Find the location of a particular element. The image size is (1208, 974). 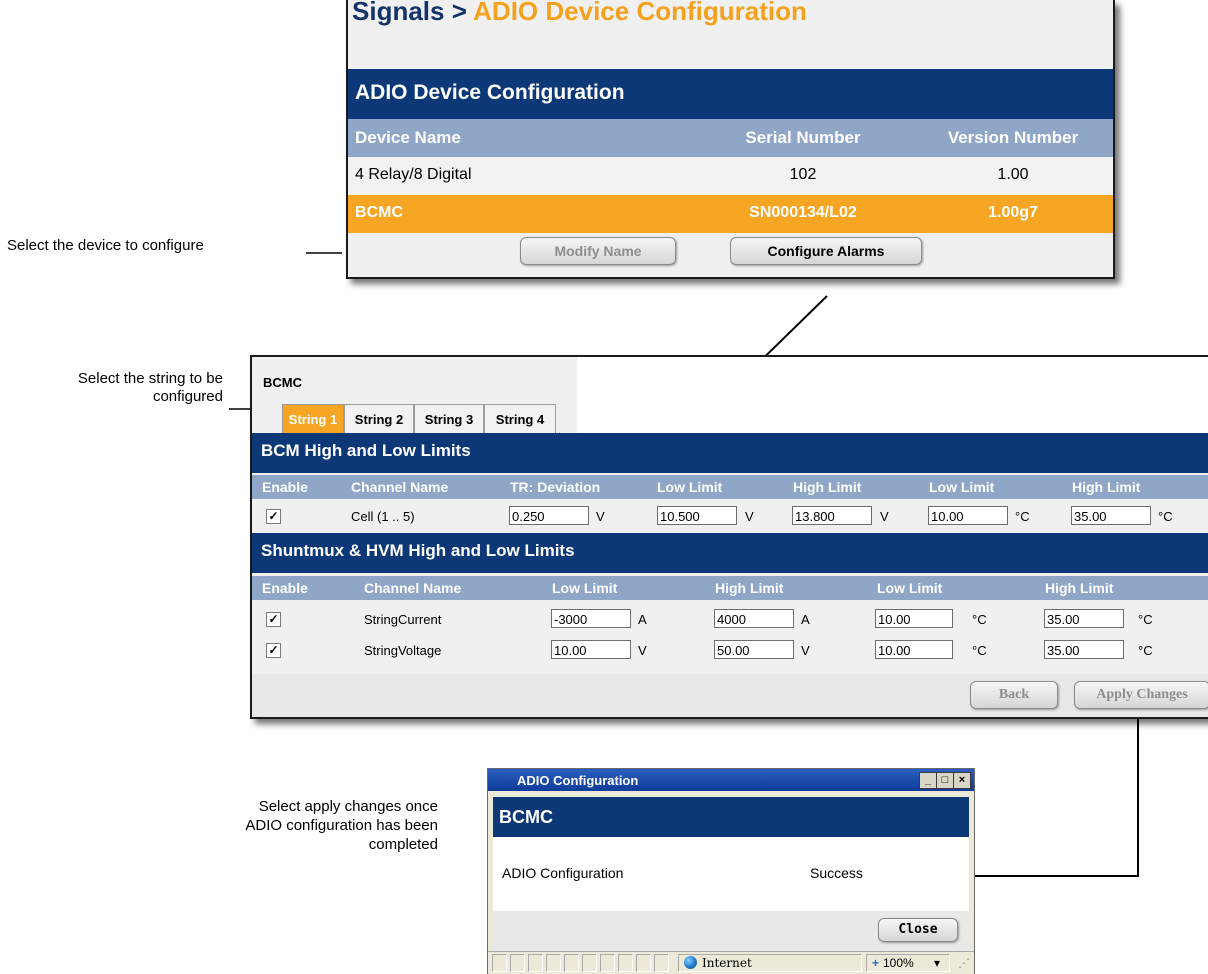

device-version: 1.00g7 is located at coordinates (1013, 212).